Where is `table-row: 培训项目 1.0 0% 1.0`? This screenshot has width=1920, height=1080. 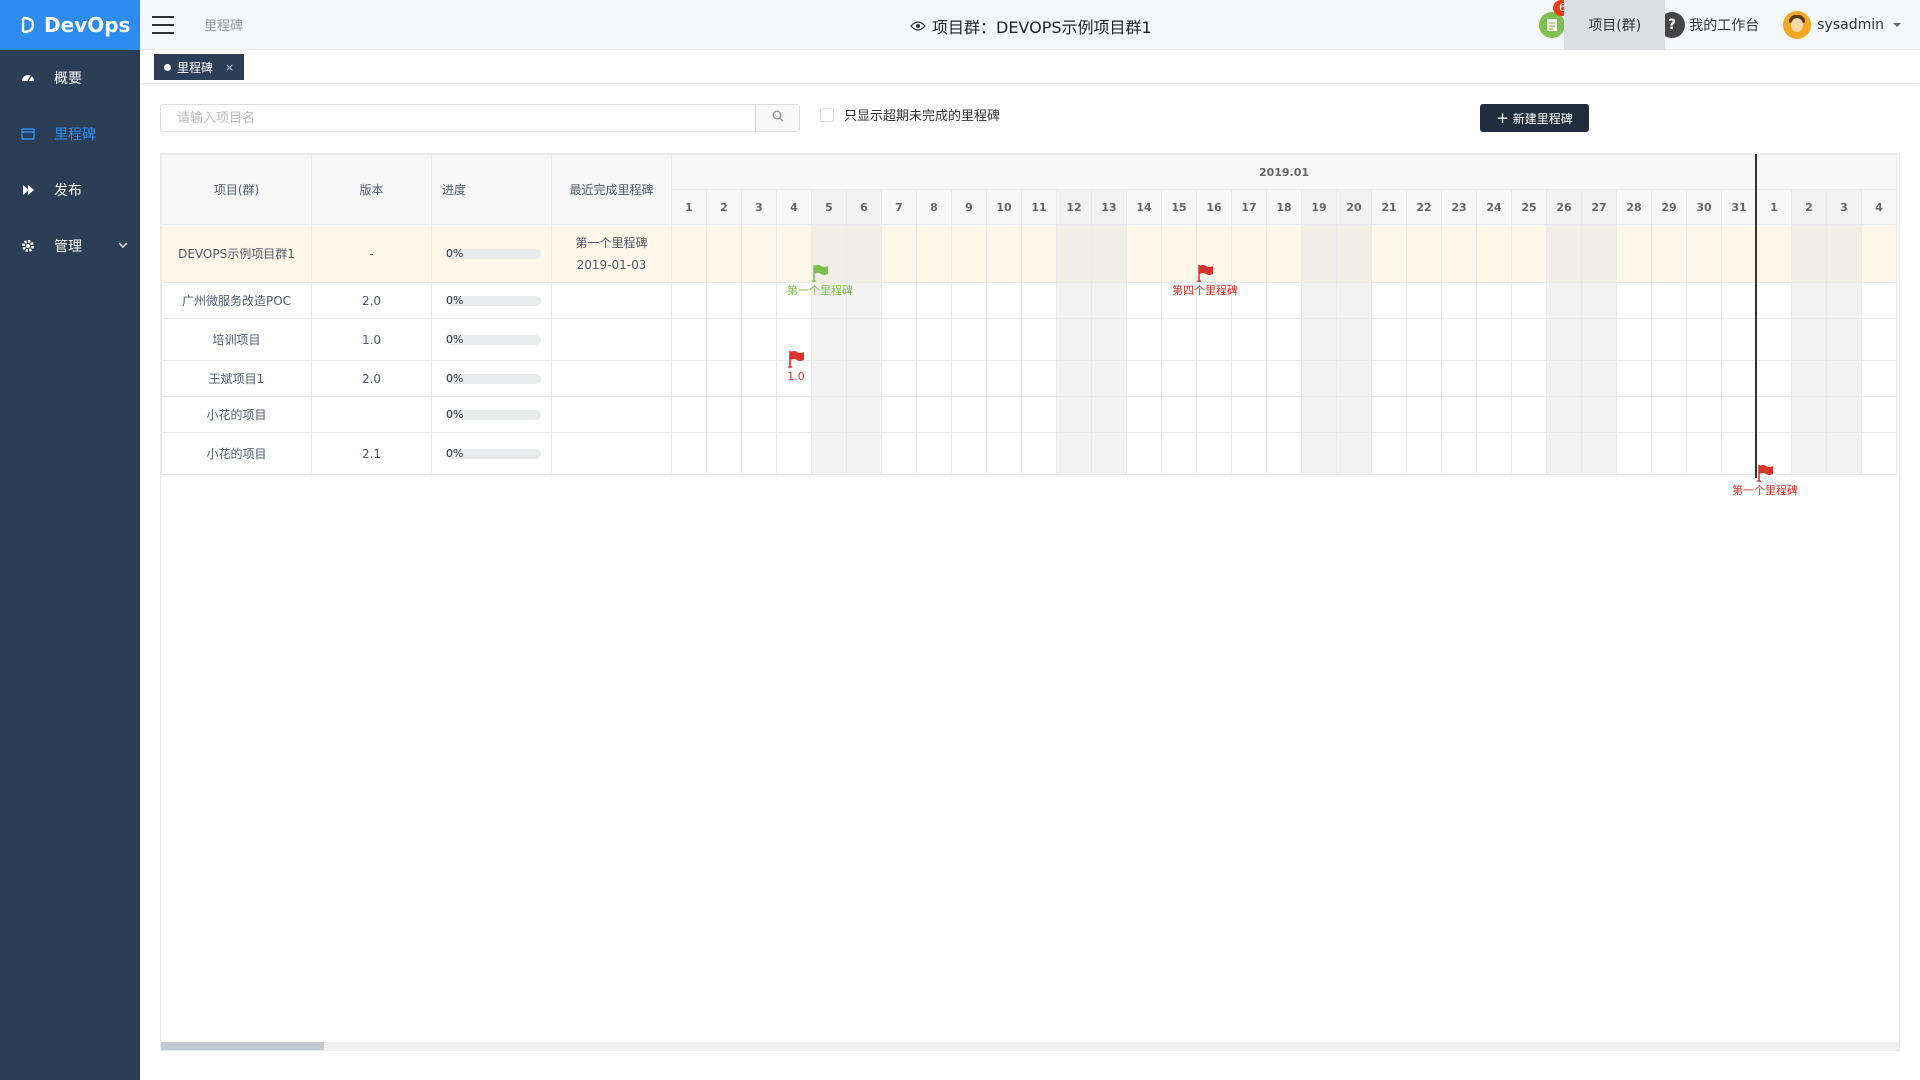
table-row: 培训项目 1.0 0% 1.0 is located at coordinates (1029, 350).